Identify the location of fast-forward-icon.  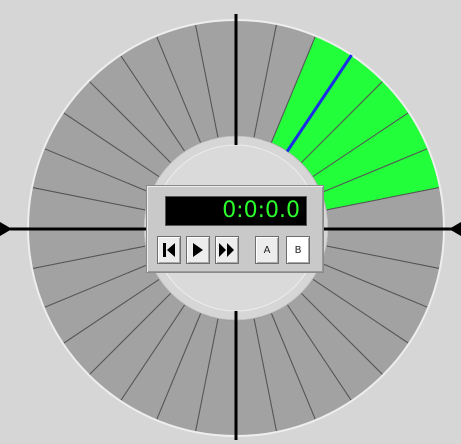
(226, 250).